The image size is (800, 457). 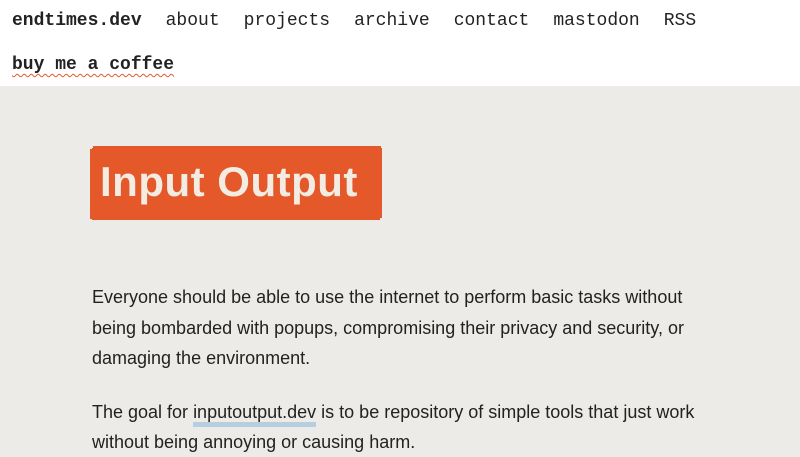 What do you see at coordinates (680, 21) in the screenshot?
I see `nav-link-rss: RSS` at bounding box center [680, 21].